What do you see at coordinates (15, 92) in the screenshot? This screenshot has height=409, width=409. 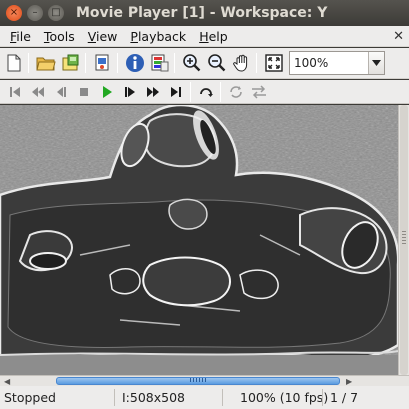 I see `go-first-icon` at bounding box center [15, 92].